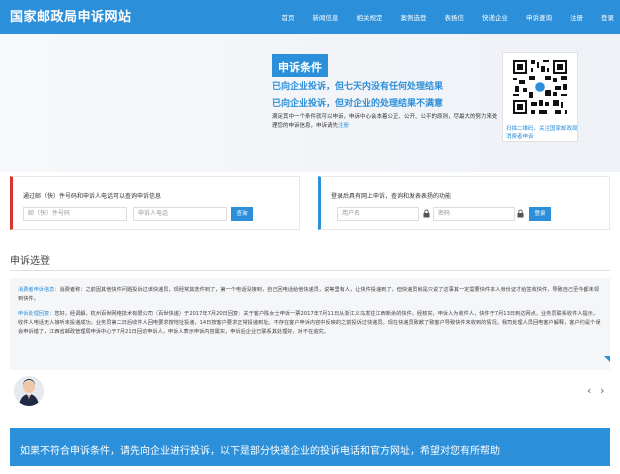 Image resolution: width=620 pixels, height=474 pixels. I want to click on nav-regulations: 相关规定, so click(370, 17).